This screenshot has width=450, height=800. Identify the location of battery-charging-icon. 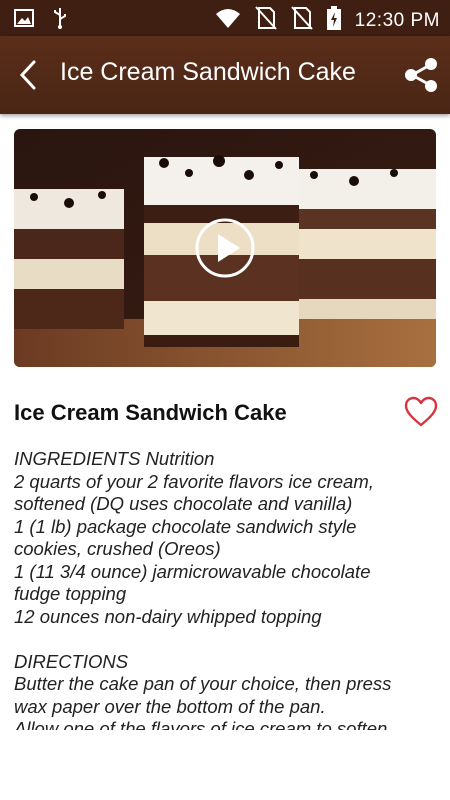
(333, 20).